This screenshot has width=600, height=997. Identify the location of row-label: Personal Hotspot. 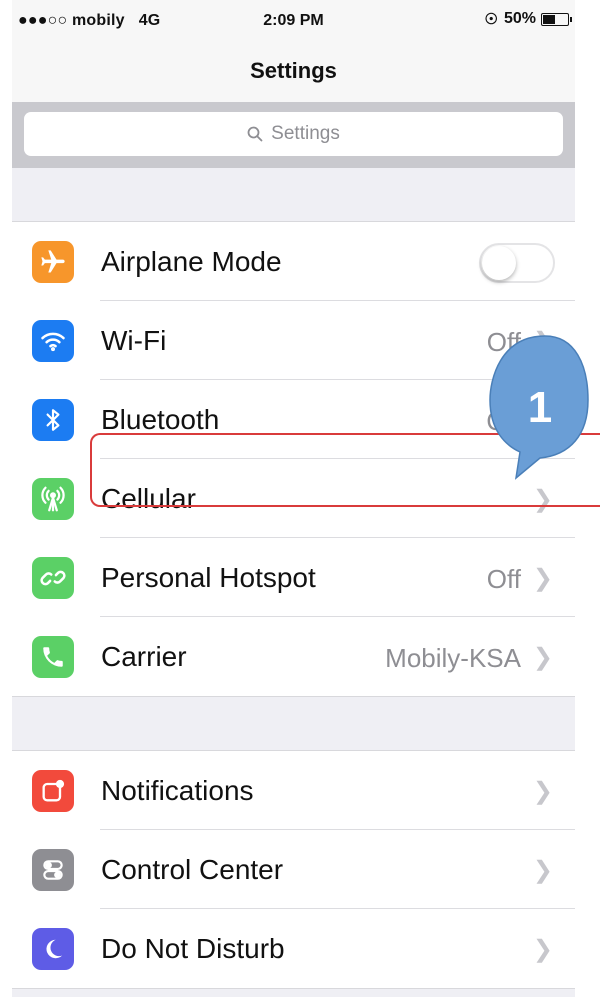
(208, 577).